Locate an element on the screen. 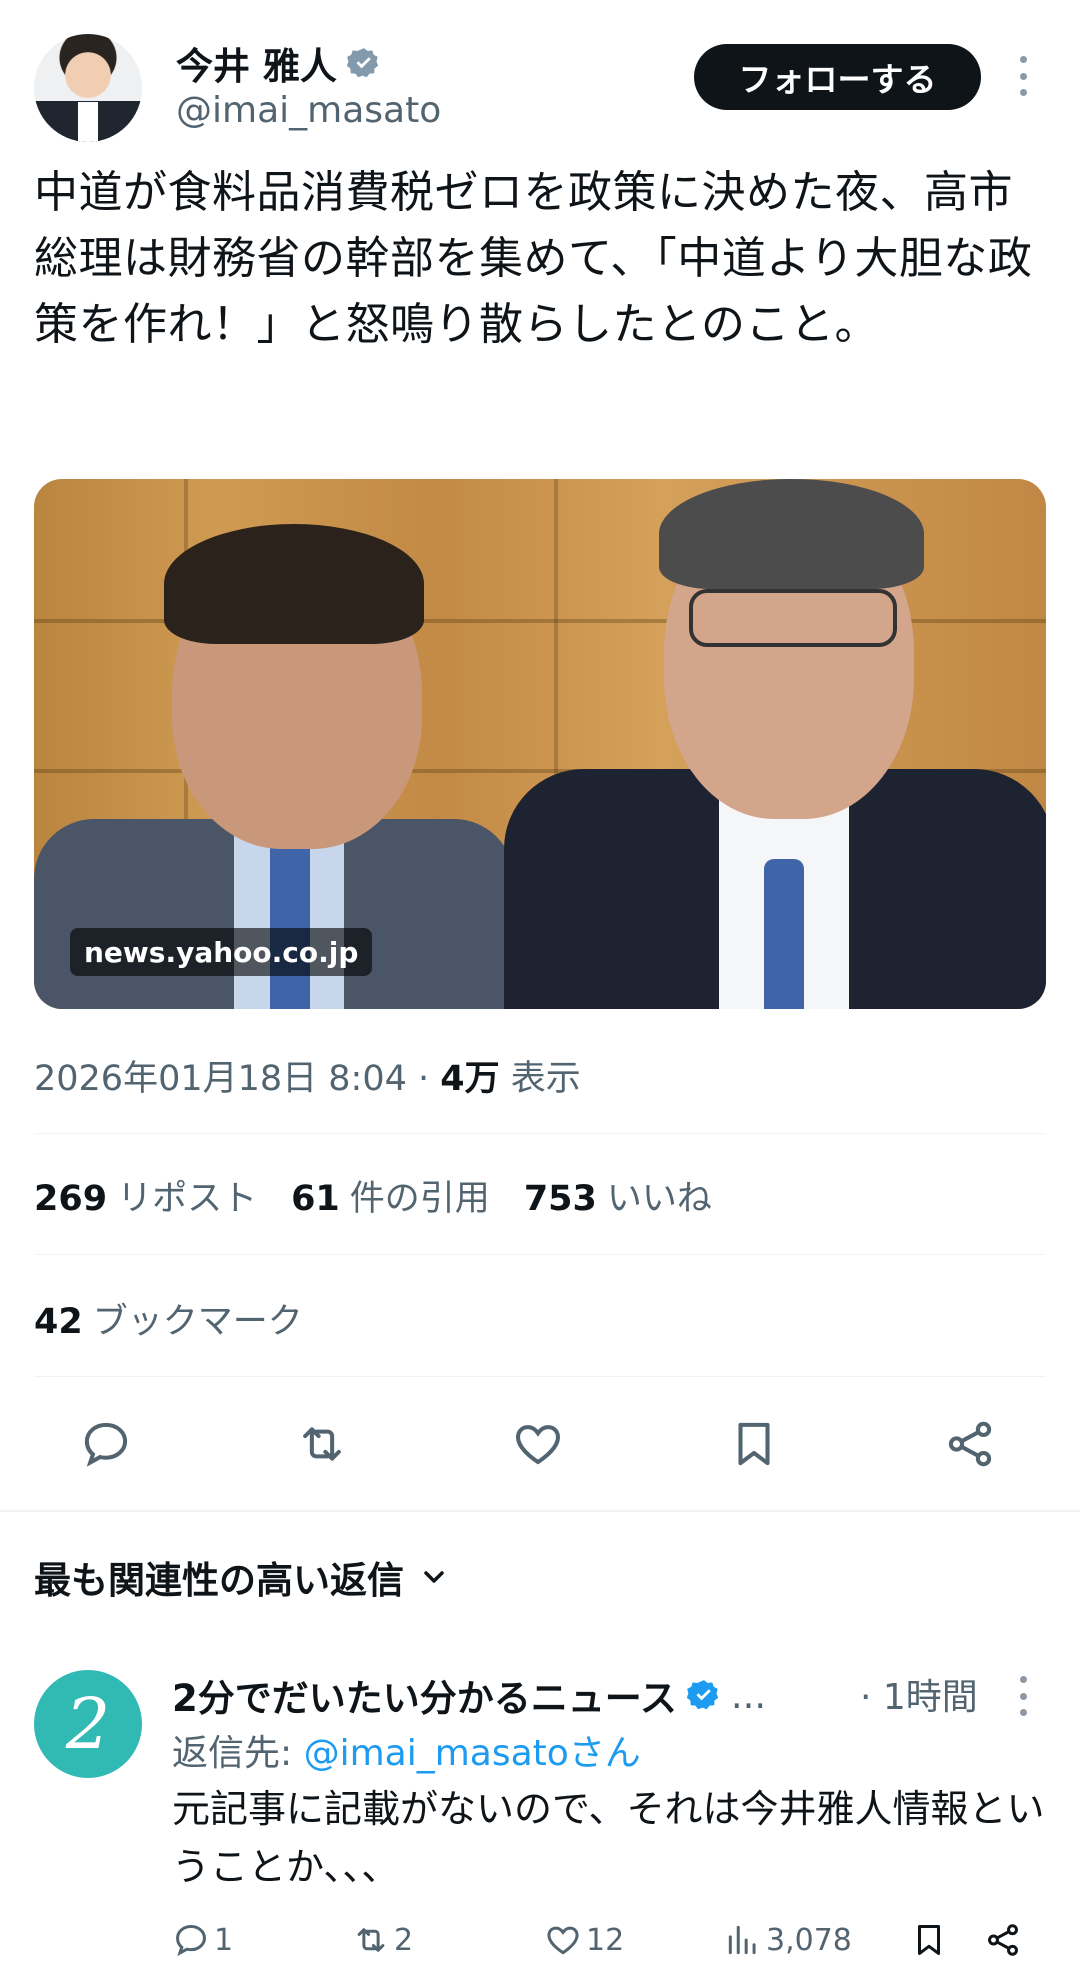 The width and height of the screenshot is (1080, 1987). author-handle: @imai_masato is located at coordinates (308, 110).